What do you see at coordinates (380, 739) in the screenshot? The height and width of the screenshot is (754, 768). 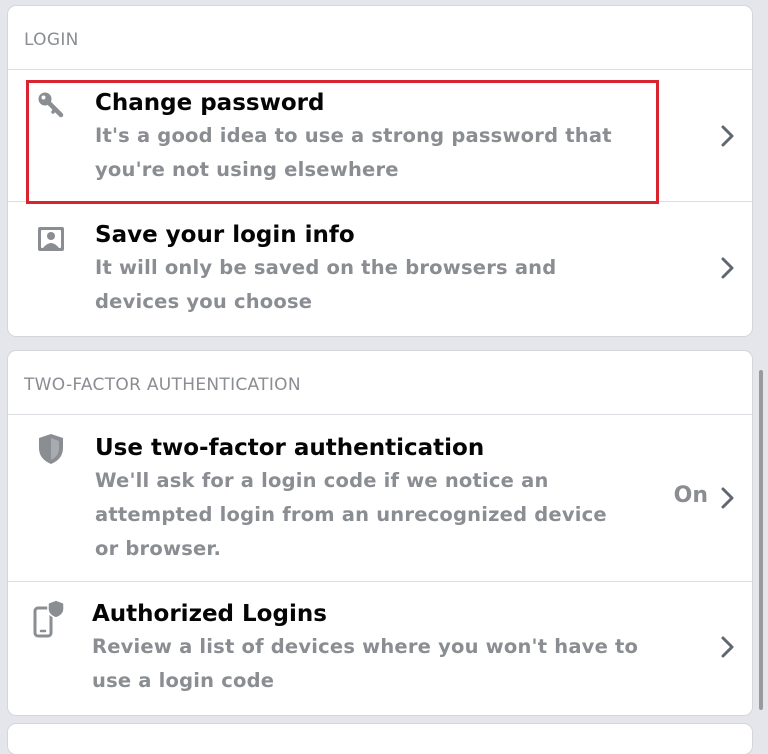 I see `next-section` at bounding box center [380, 739].